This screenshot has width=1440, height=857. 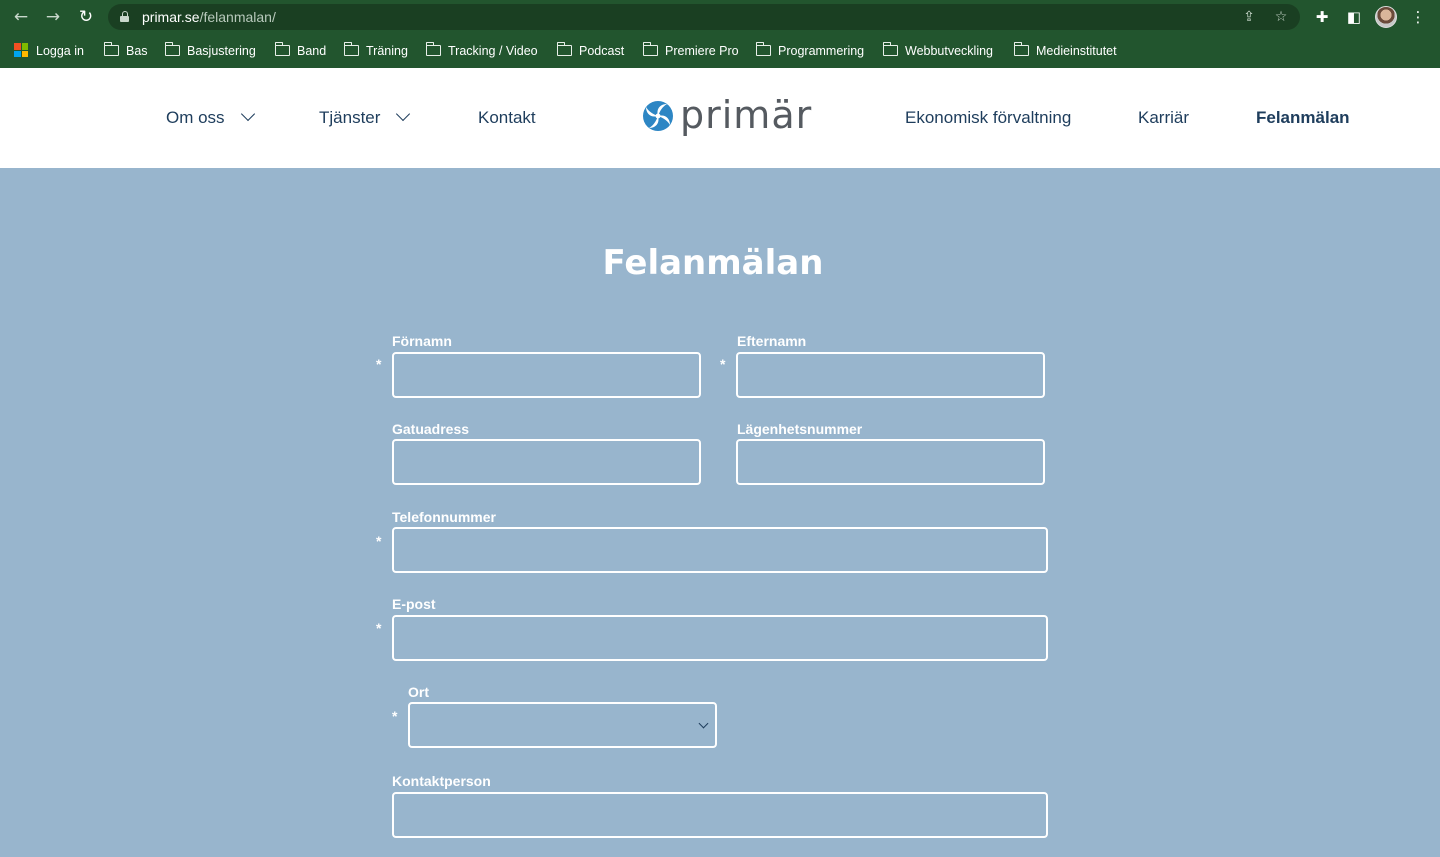 I want to click on url-host: primar.se, so click(x=171, y=17).